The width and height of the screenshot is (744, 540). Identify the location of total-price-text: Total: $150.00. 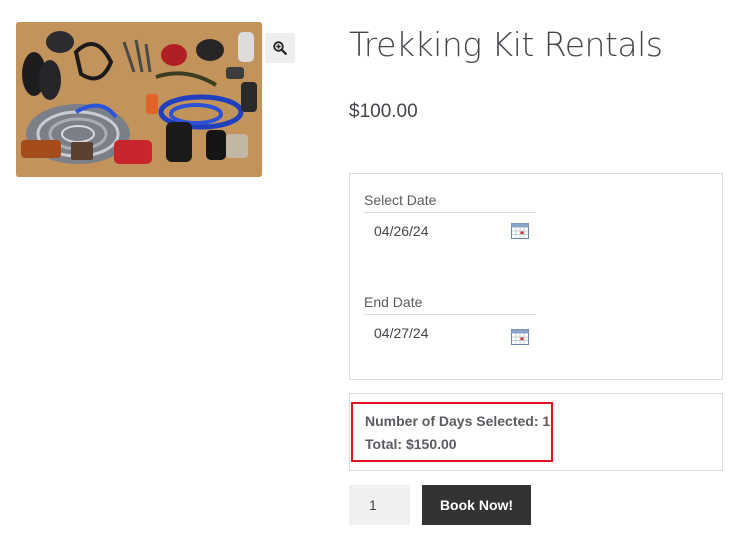
(411, 444).